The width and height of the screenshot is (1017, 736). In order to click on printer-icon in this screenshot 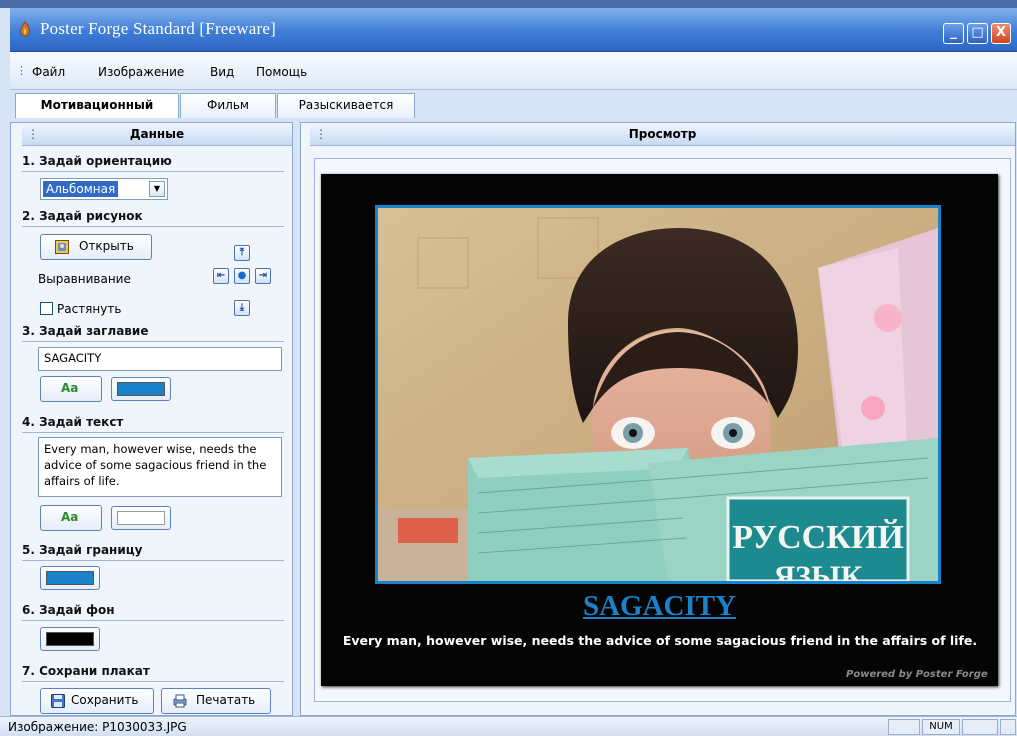, I will do `click(180, 701)`.